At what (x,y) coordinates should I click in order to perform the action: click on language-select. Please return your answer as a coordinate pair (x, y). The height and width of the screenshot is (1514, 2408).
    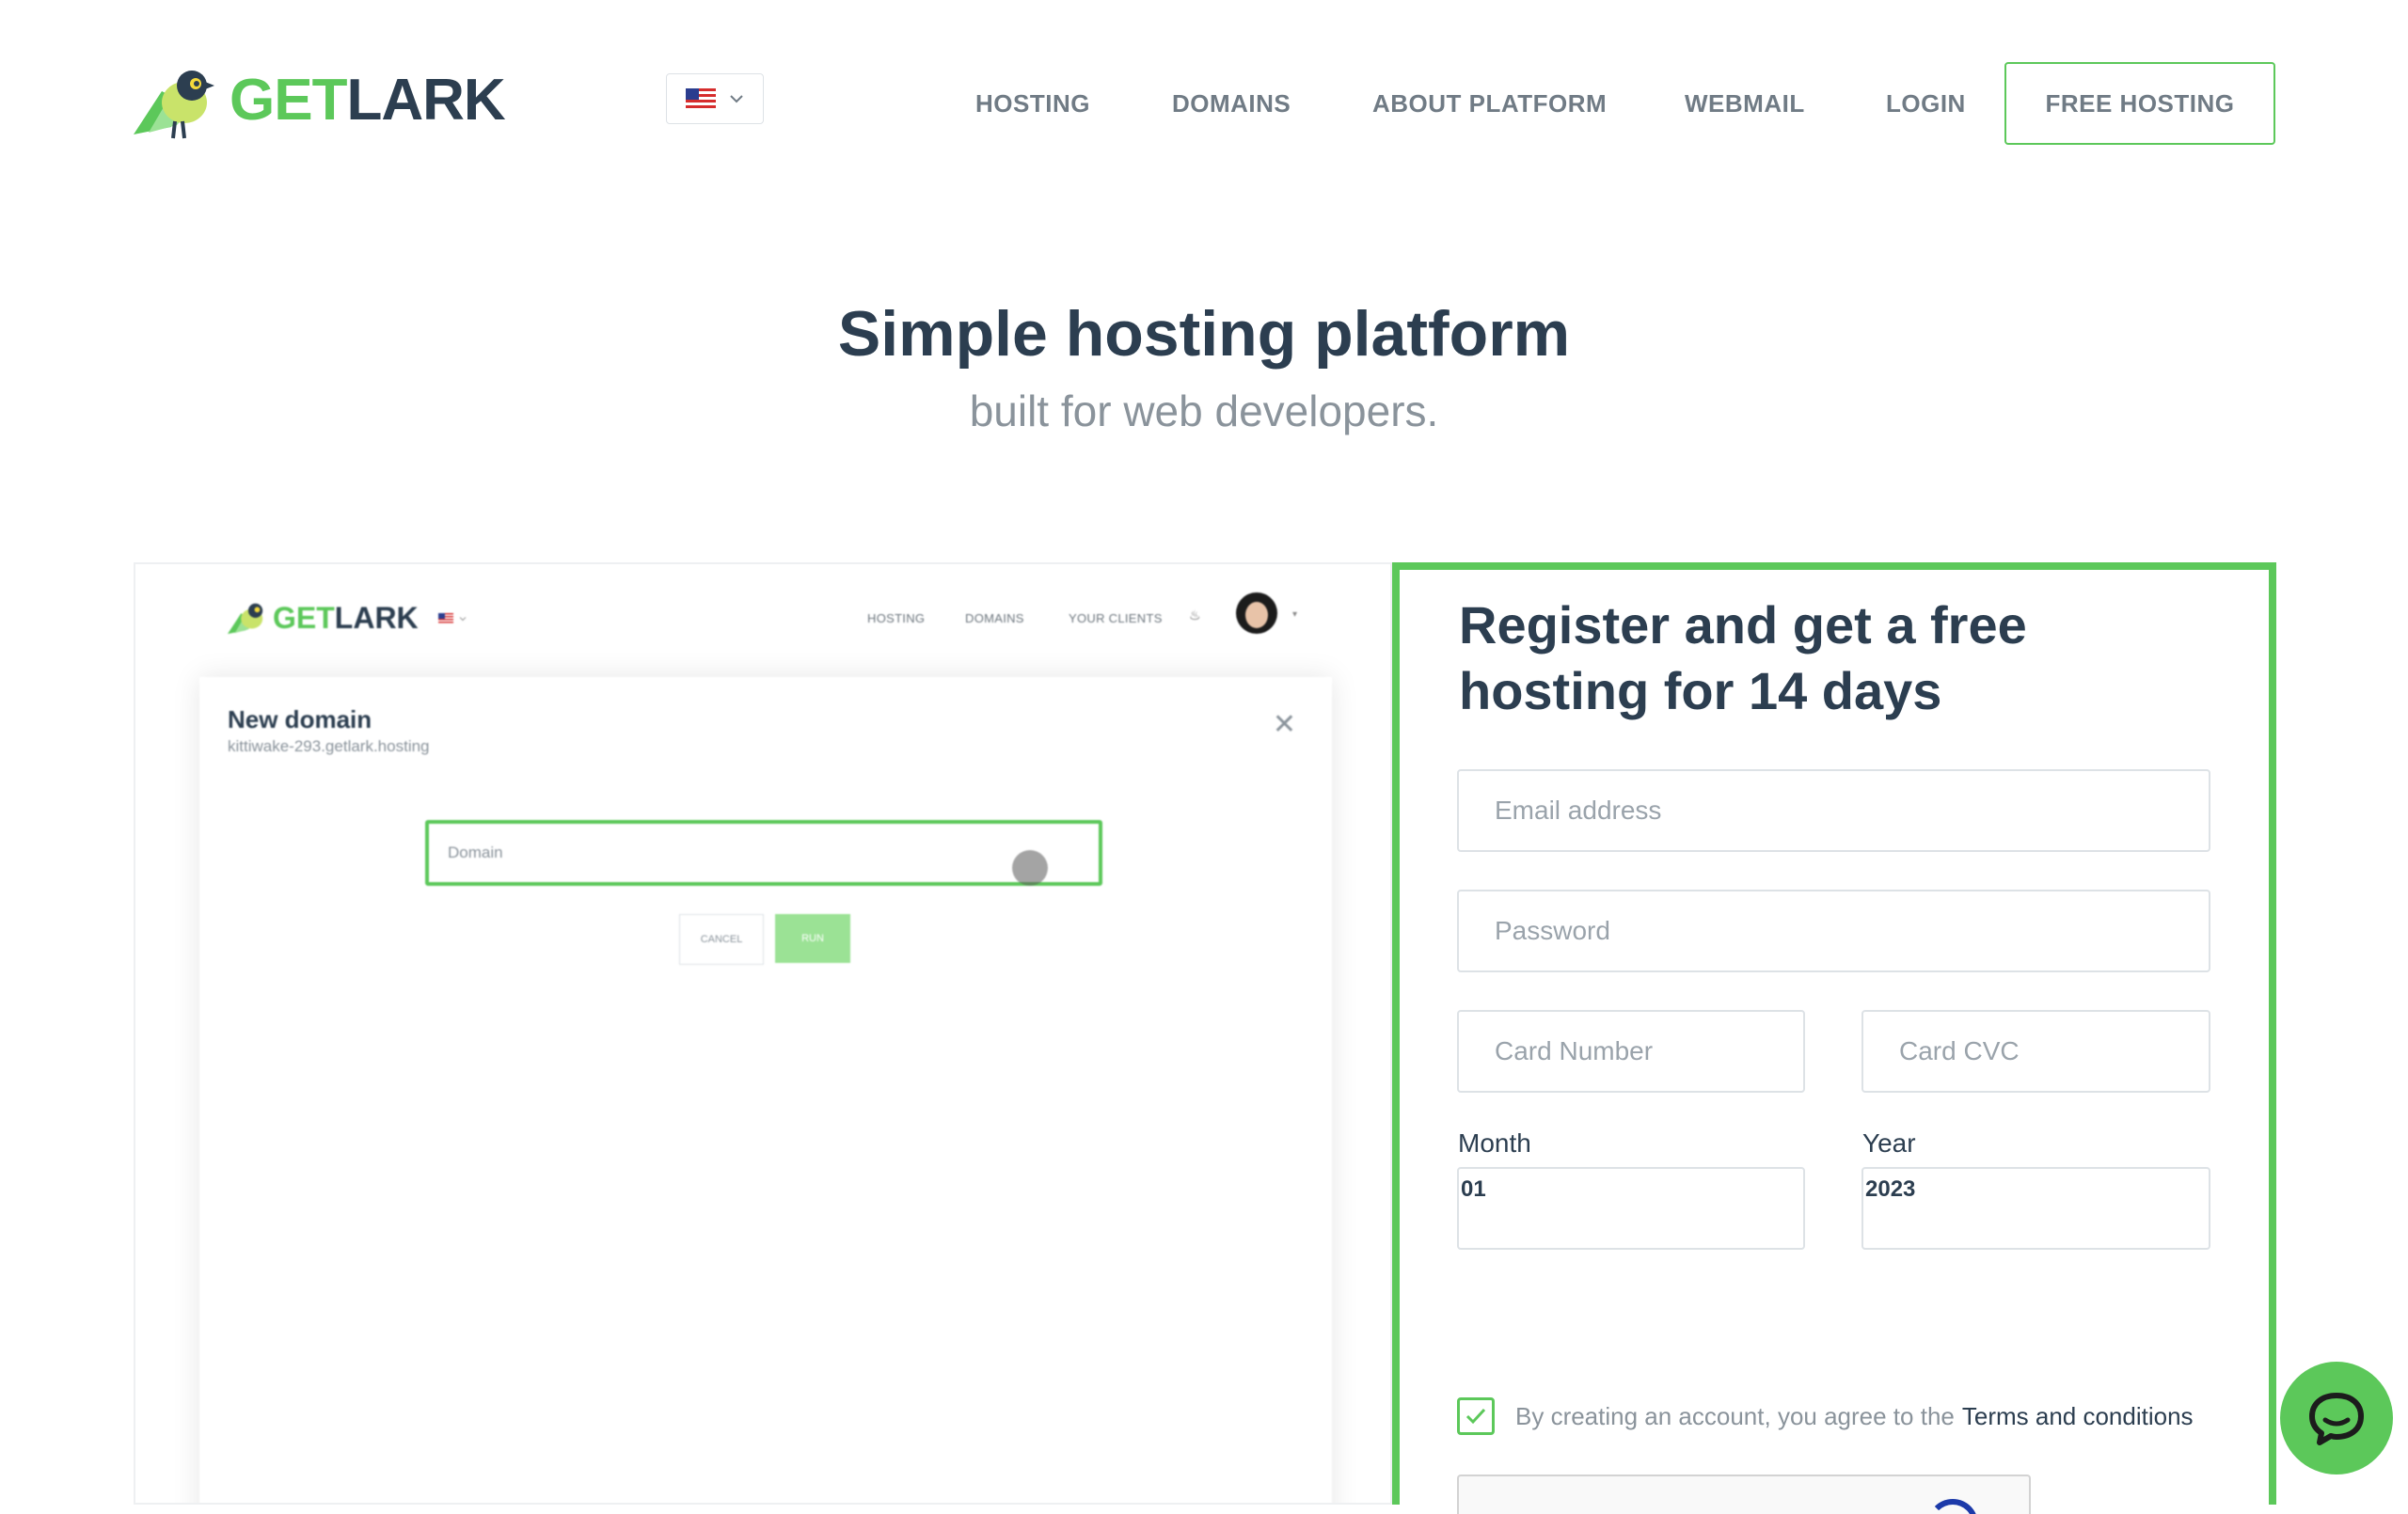
    Looking at the image, I should click on (715, 99).